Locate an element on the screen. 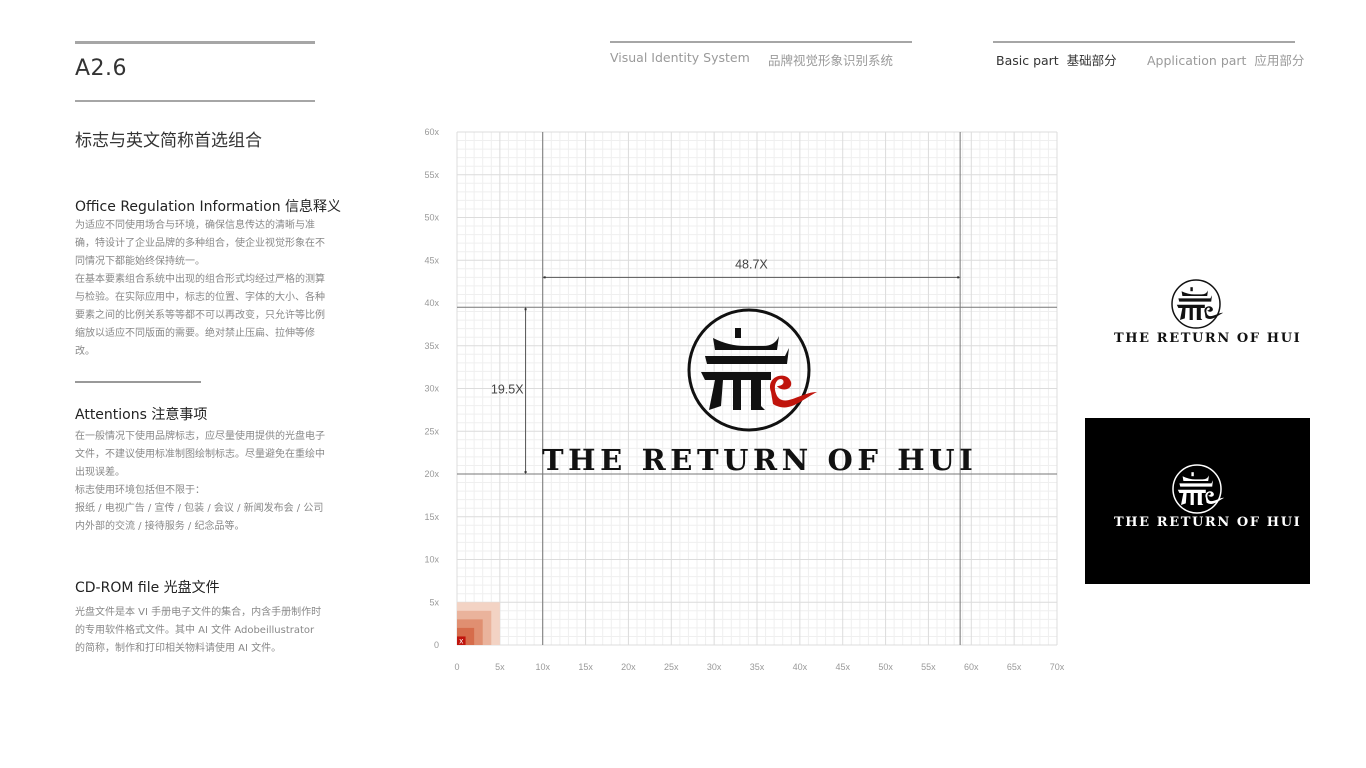 The image size is (1366, 768). x-tick-label: 60x is located at coordinates (971, 667).